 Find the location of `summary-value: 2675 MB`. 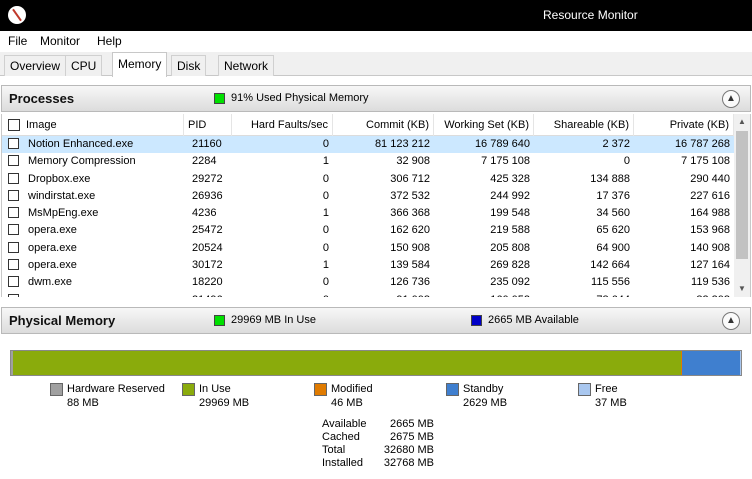

summary-value: 2675 MB is located at coordinates (411, 437).